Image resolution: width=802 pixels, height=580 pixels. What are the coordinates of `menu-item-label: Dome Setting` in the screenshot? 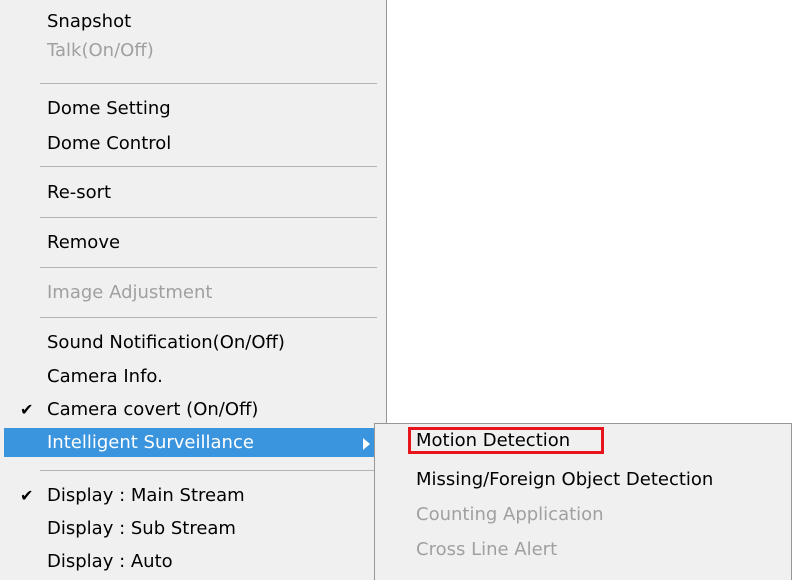 It's located at (109, 108).